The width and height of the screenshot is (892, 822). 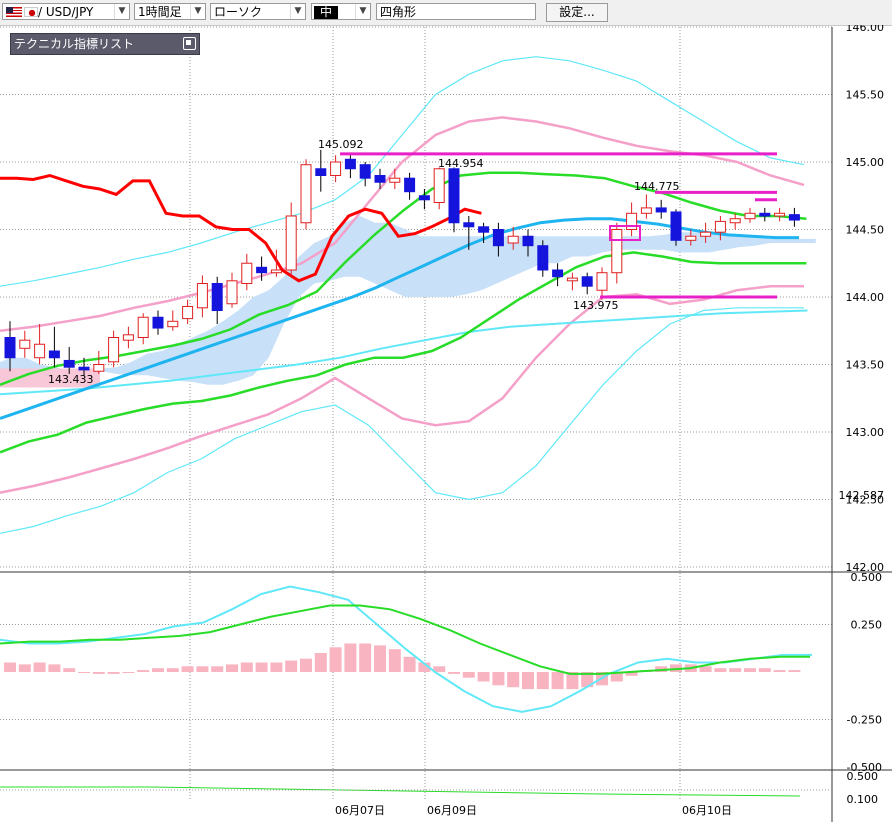 I want to click on price-annotation-label: 145.092, so click(x=341, y=144).